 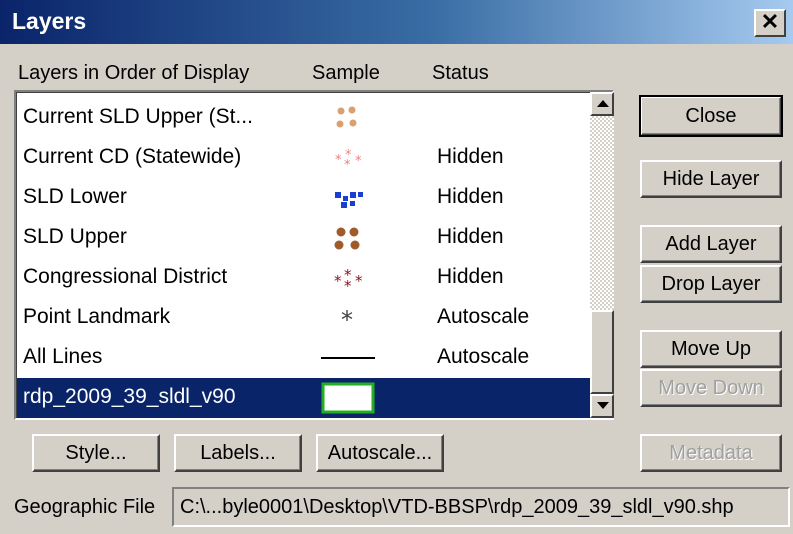 I want to click on layer-row: Current CD (Statewide) * * * * Hidden, so click(x=303, y=158).